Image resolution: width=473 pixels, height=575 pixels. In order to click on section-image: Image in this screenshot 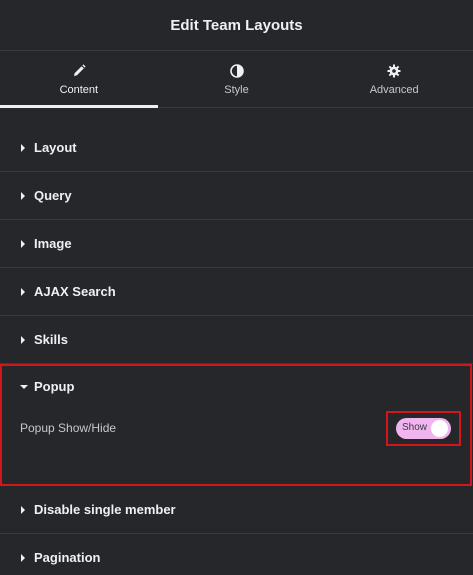, I will do `click(236, 244)`.